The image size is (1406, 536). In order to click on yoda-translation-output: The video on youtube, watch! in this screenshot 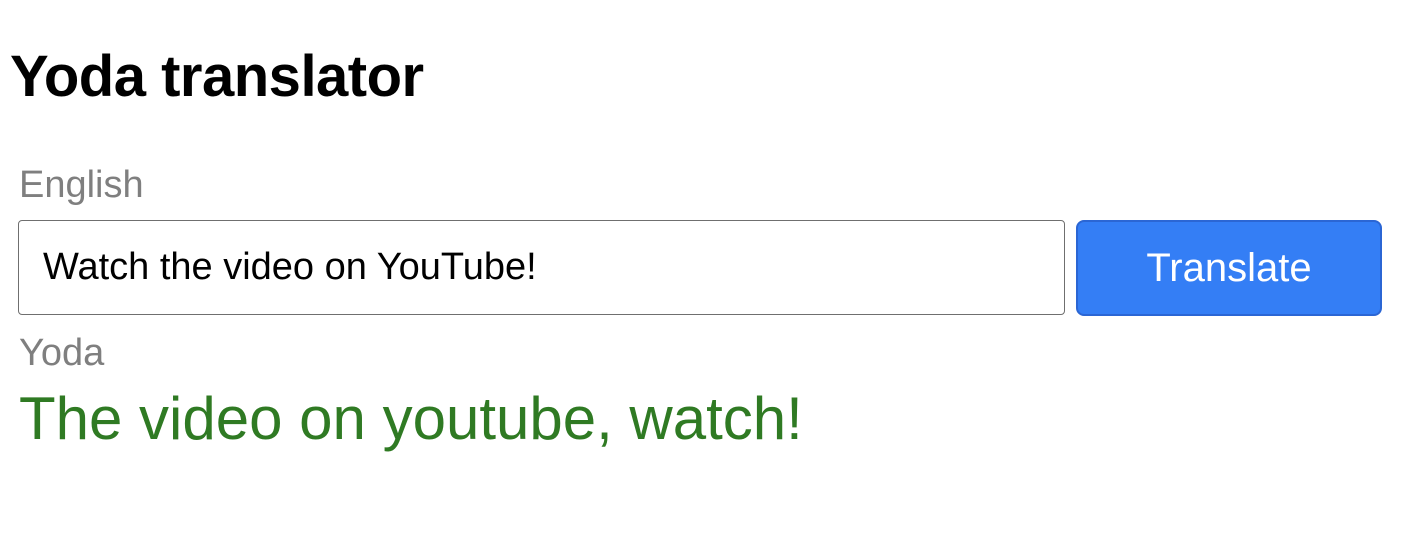, I will do `click(411, 418)`.